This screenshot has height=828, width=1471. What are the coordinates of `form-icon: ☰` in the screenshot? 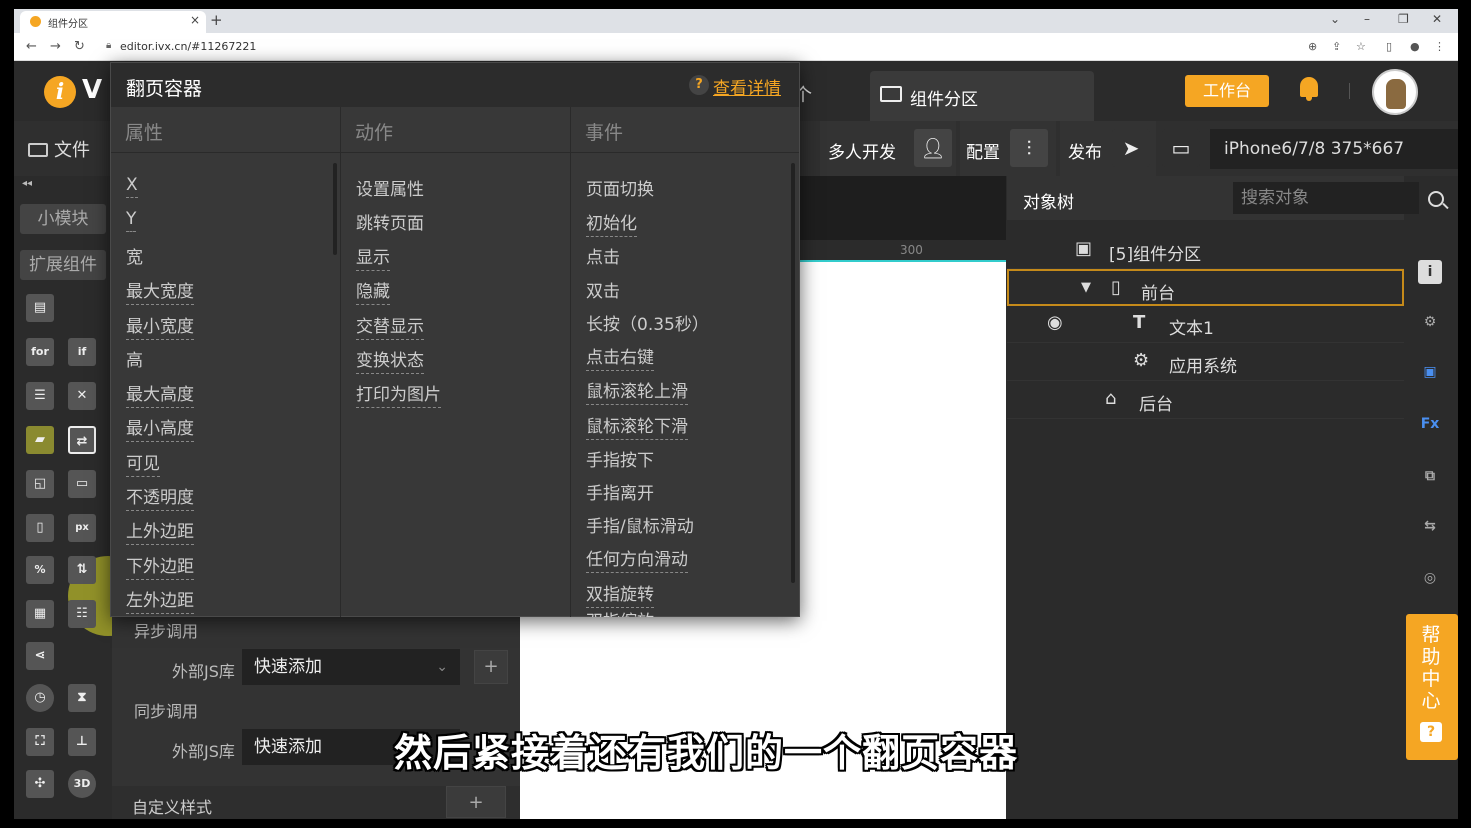 It's located at (40, 396).